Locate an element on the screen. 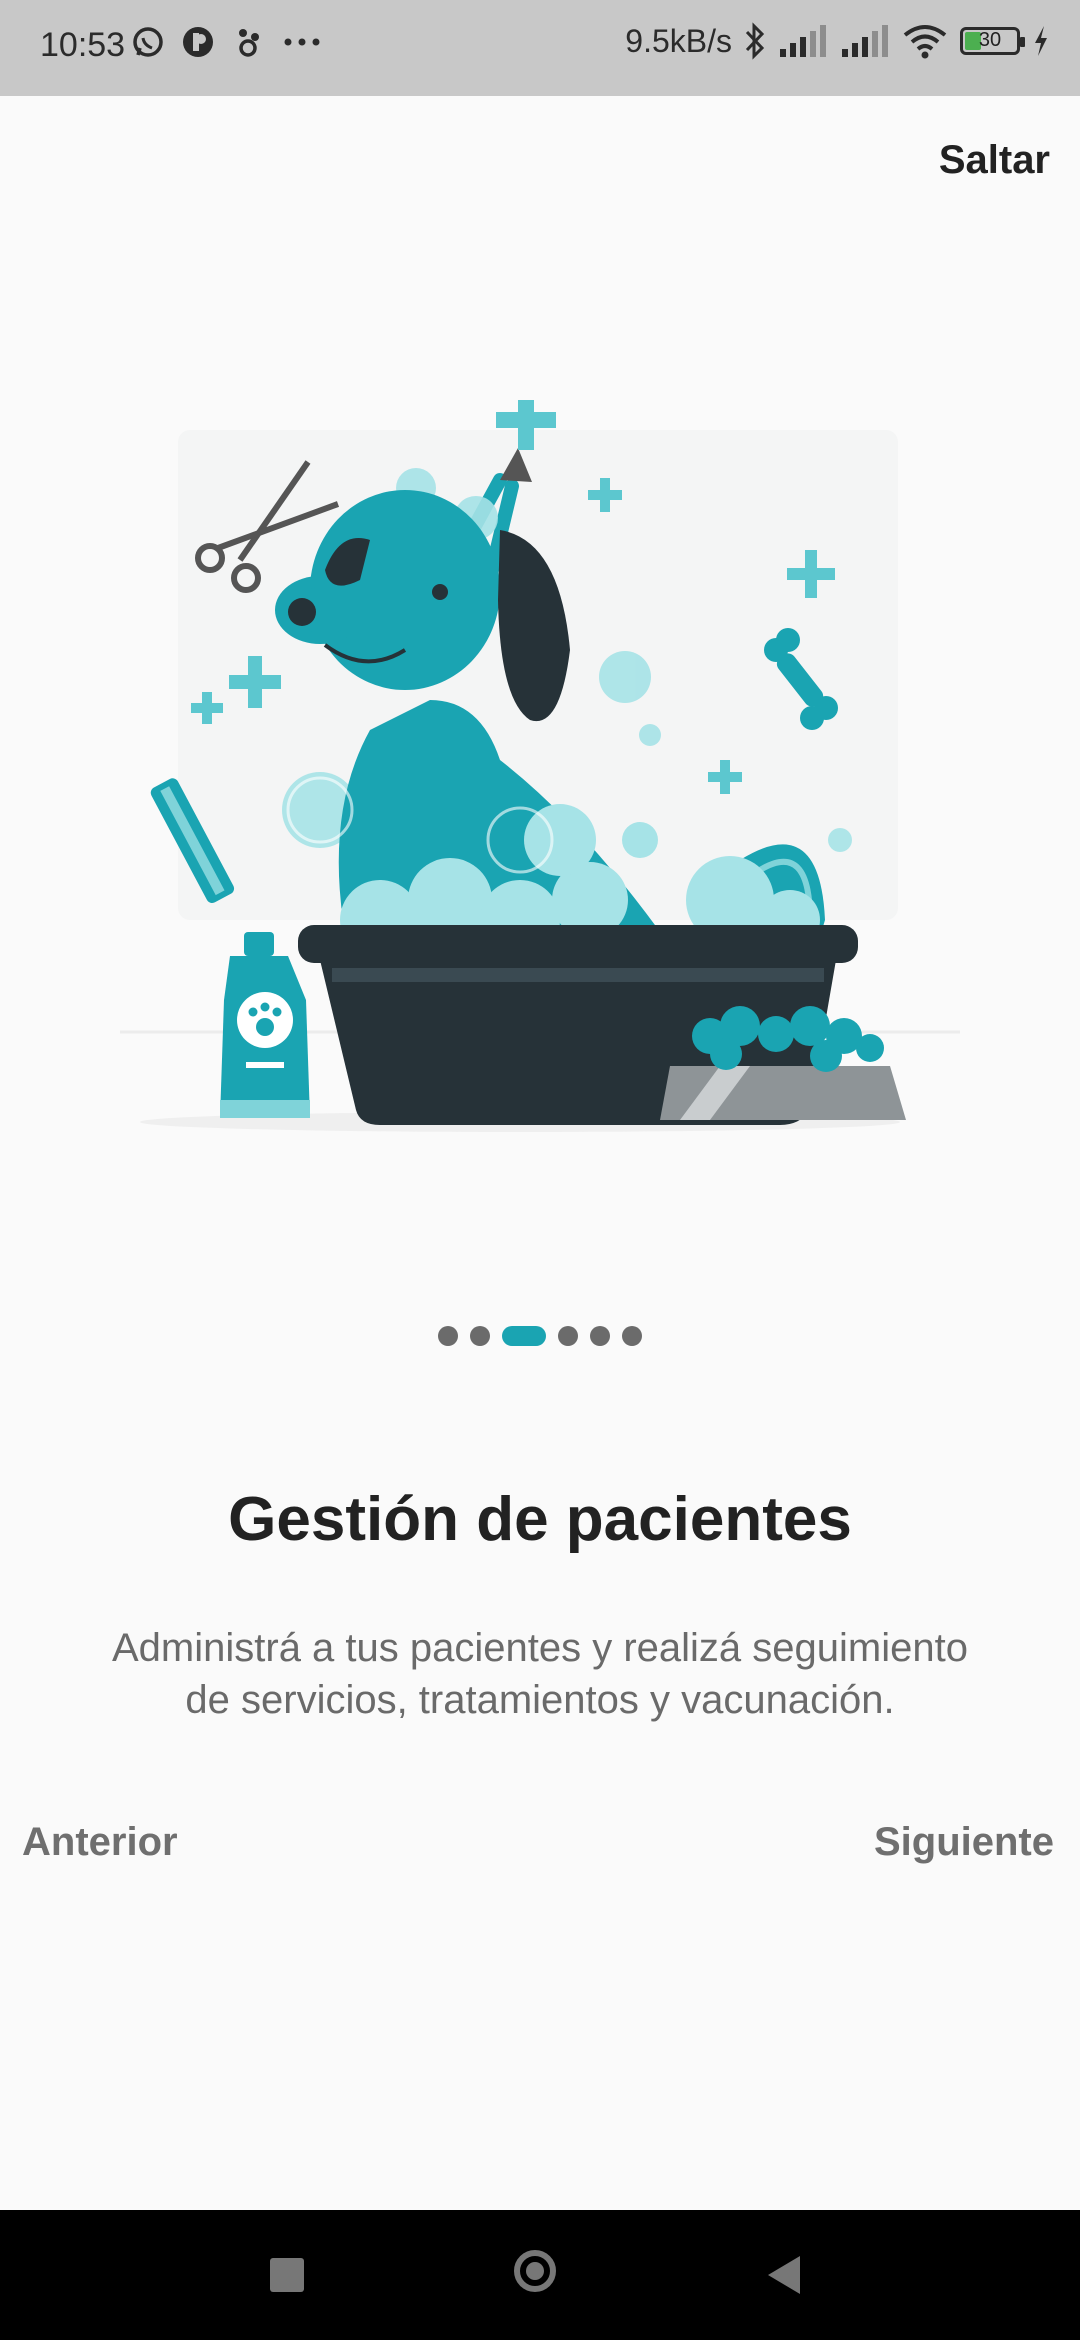 The width and height of the screenshot is (1080, 2340). skip-button: Saltar is located at coordinates (994, 160).